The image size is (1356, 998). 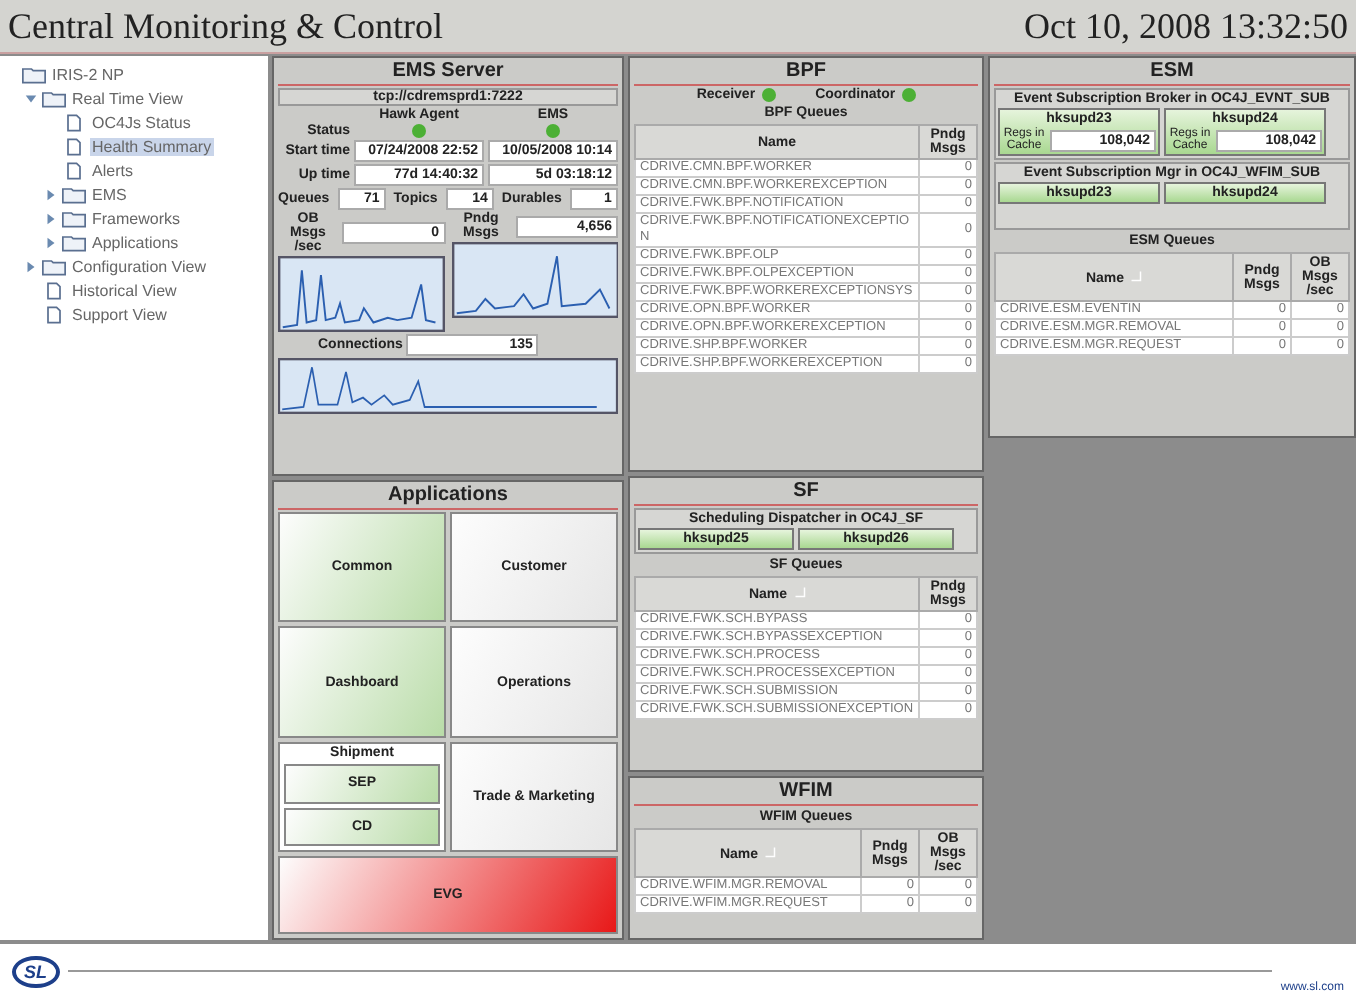 What do you see at coordinates (124, 290) in the screenshot?
I see `tree-item: Historical View` at bounding box center [124, 290].